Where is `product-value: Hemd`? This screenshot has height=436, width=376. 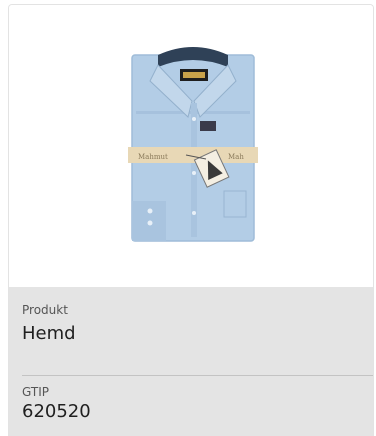
product-value: Hemd is located at coordinates (49, 333).